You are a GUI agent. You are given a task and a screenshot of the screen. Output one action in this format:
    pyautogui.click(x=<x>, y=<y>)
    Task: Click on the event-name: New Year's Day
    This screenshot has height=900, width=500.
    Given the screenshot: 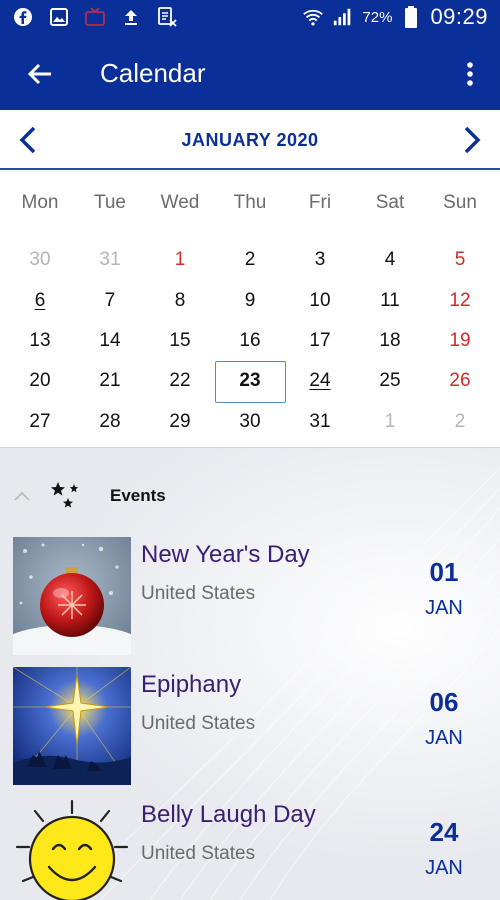 What is the action you would take?
    pyautogui.click(x=225, y=554)
    